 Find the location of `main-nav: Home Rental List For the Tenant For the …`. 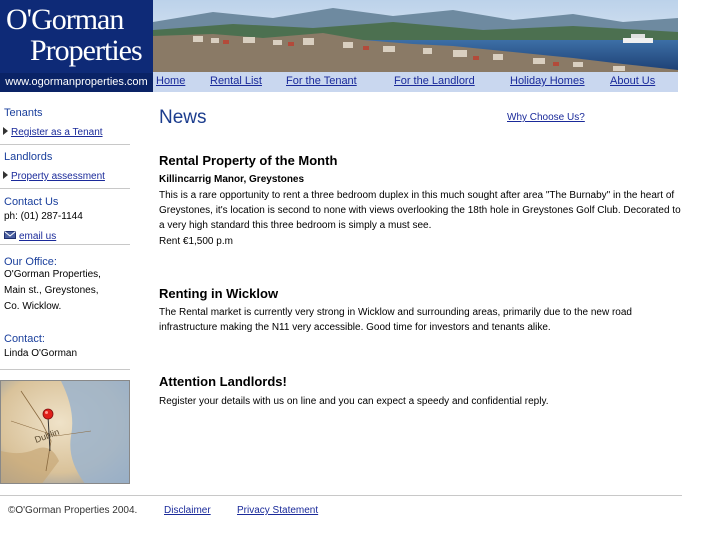

main-nav: Home Rental List For the Tenant For the … is located at coordinates (415, 82).